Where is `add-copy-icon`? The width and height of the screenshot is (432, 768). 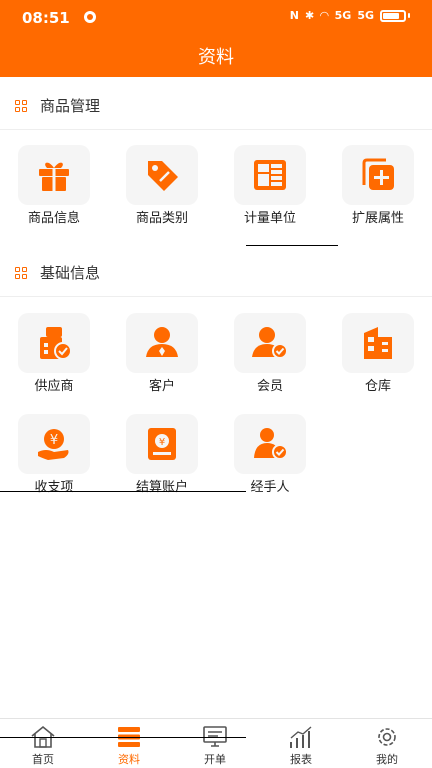 add-copy-icon is located at coordinates (378, 174).